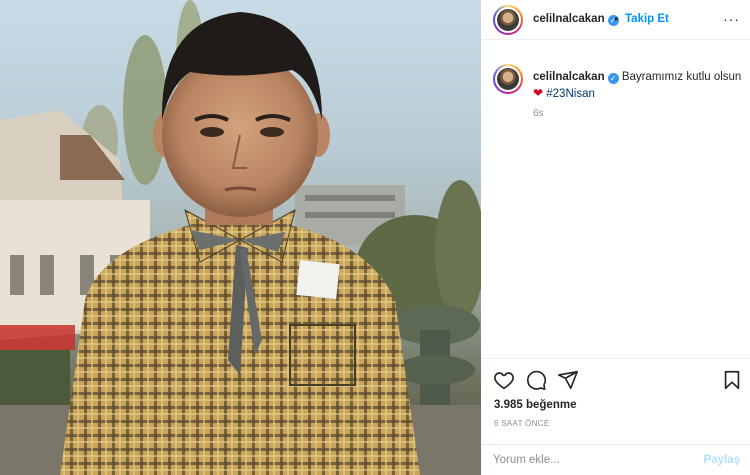 This screenshot has height=475, width=750. I want to click on comment-input, so click(583, 460).